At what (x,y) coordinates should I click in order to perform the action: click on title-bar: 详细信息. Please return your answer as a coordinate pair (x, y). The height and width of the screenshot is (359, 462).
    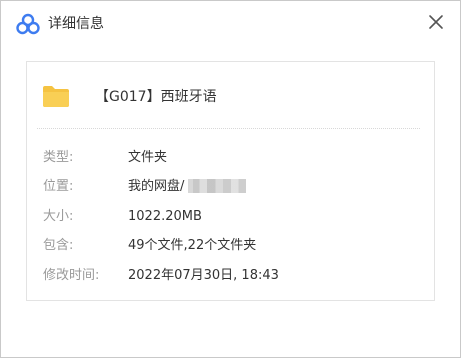
    Looking at the image, I should click on (230, 24).